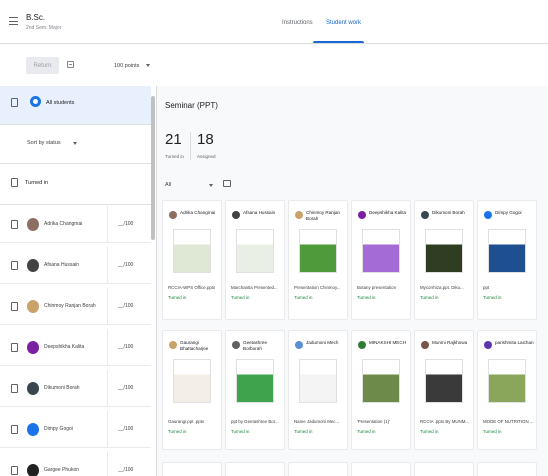 Image resolution: width=548 pixels, height=476 pixels. What do you see at coordinates (14, 182) in the screenshot?
I see `turned-in-checkbox` at bounding box center [14, 182].